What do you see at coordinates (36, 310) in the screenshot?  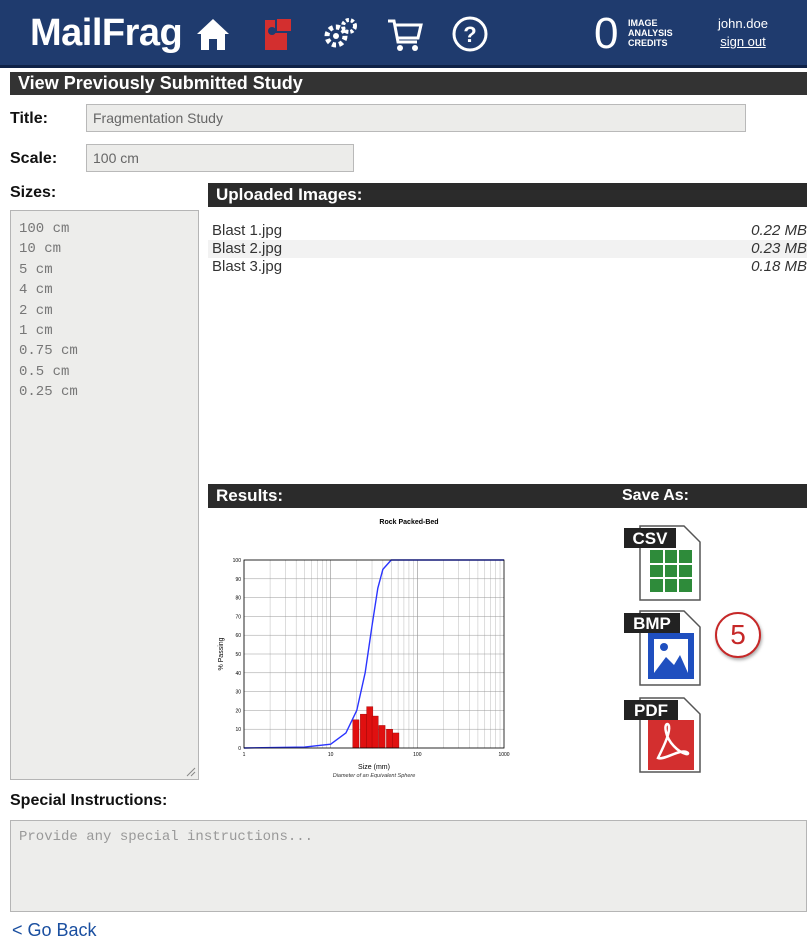 I see `size-item: 2 cm` at bounding box center [36, 310].